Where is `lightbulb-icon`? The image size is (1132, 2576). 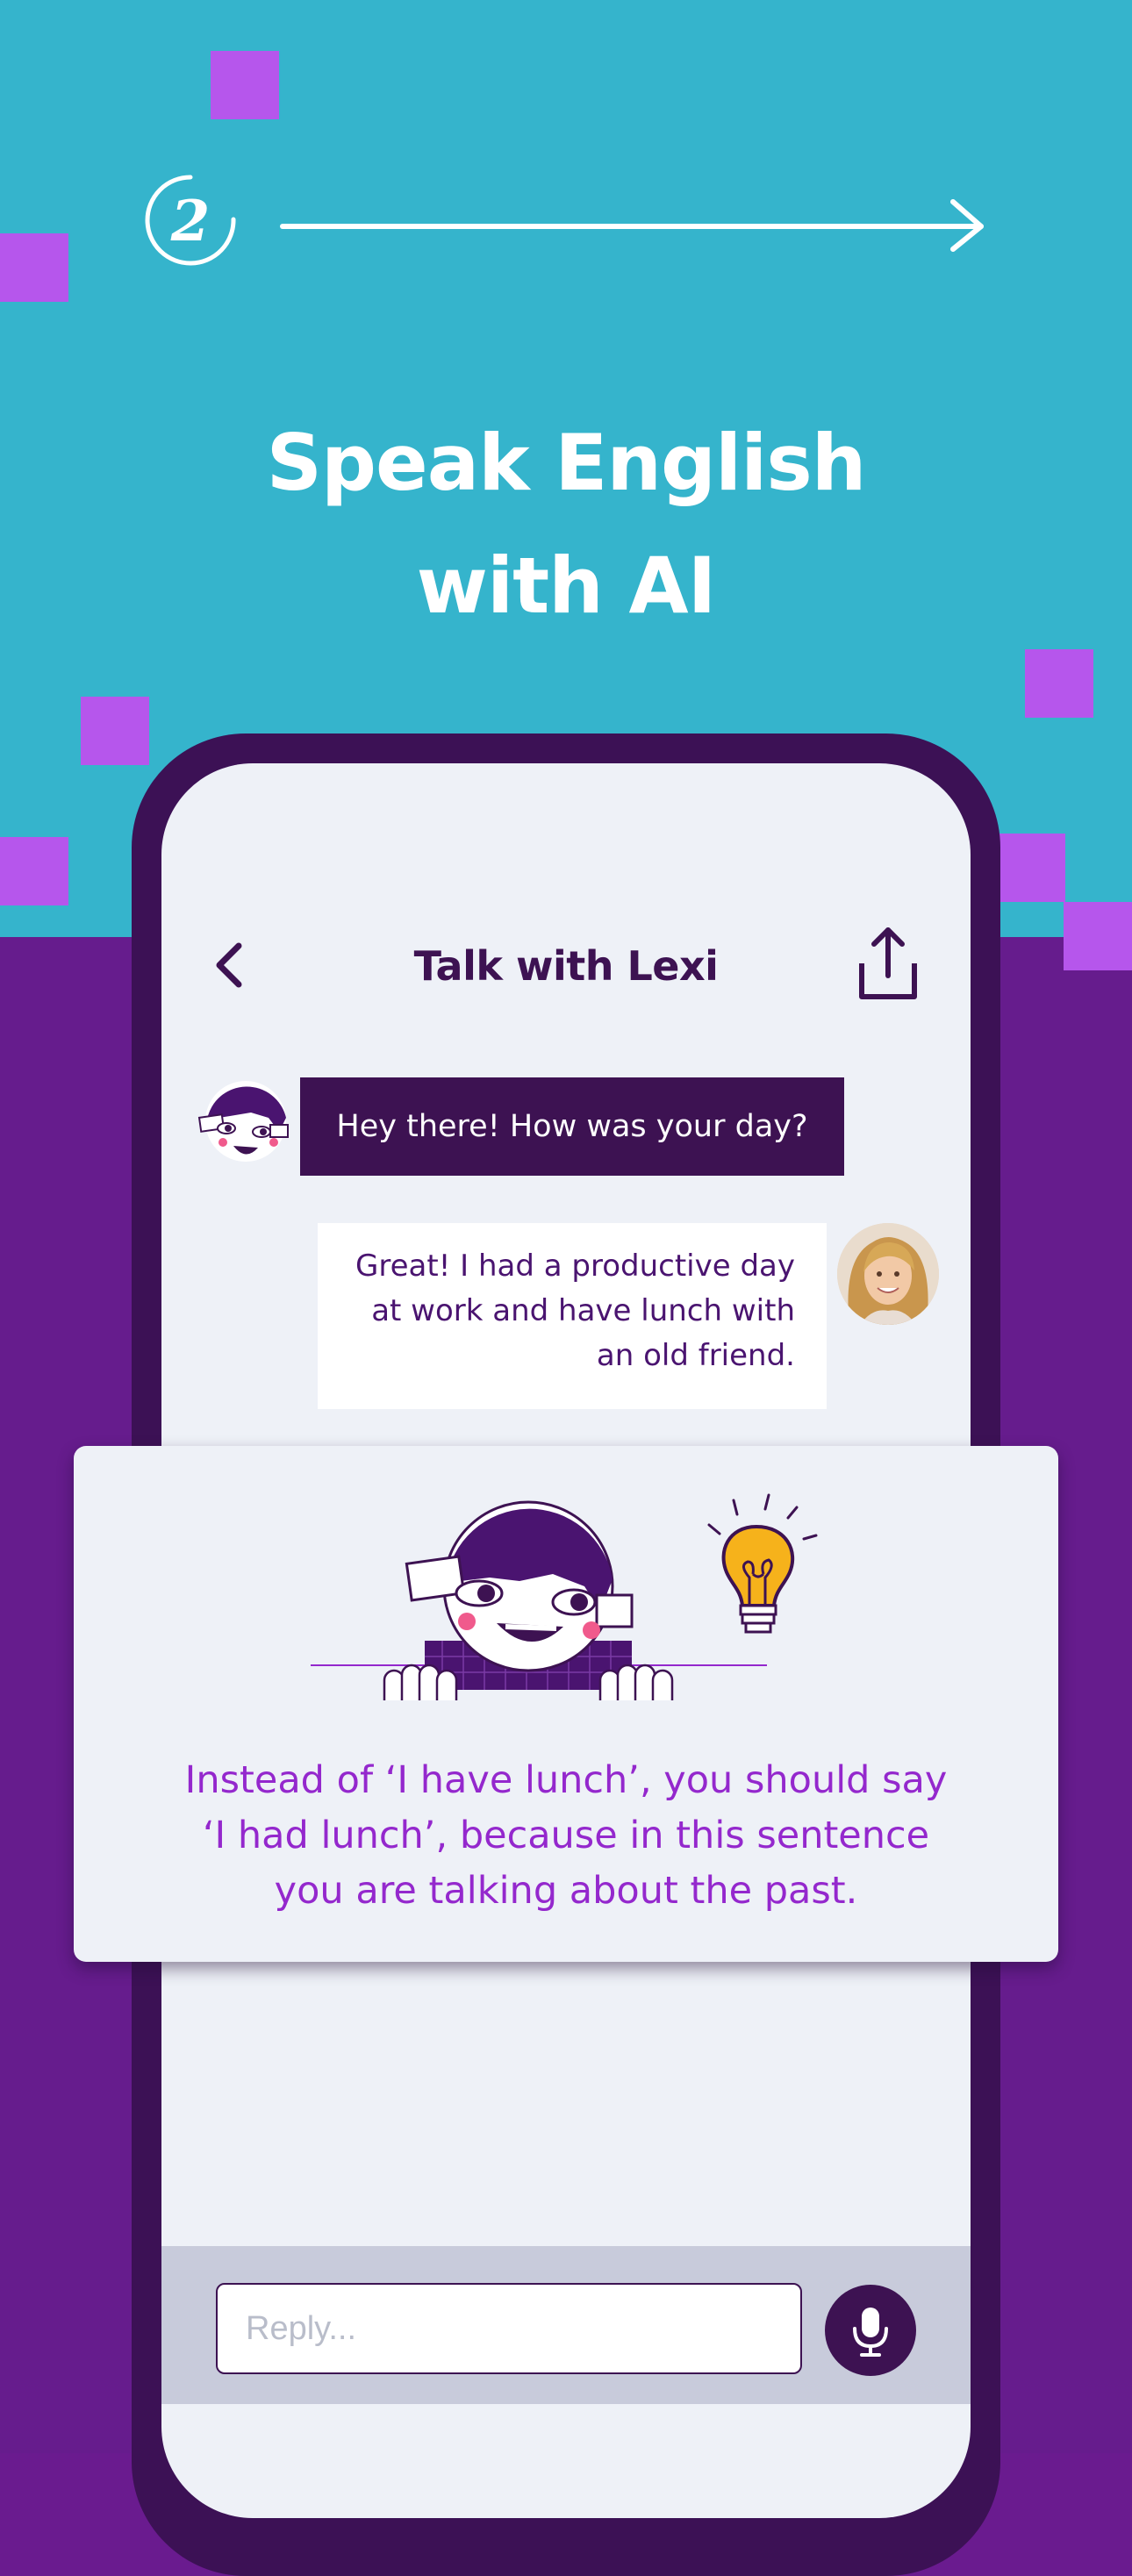 lightbulb-icon is located at coordinates (762, 1563).